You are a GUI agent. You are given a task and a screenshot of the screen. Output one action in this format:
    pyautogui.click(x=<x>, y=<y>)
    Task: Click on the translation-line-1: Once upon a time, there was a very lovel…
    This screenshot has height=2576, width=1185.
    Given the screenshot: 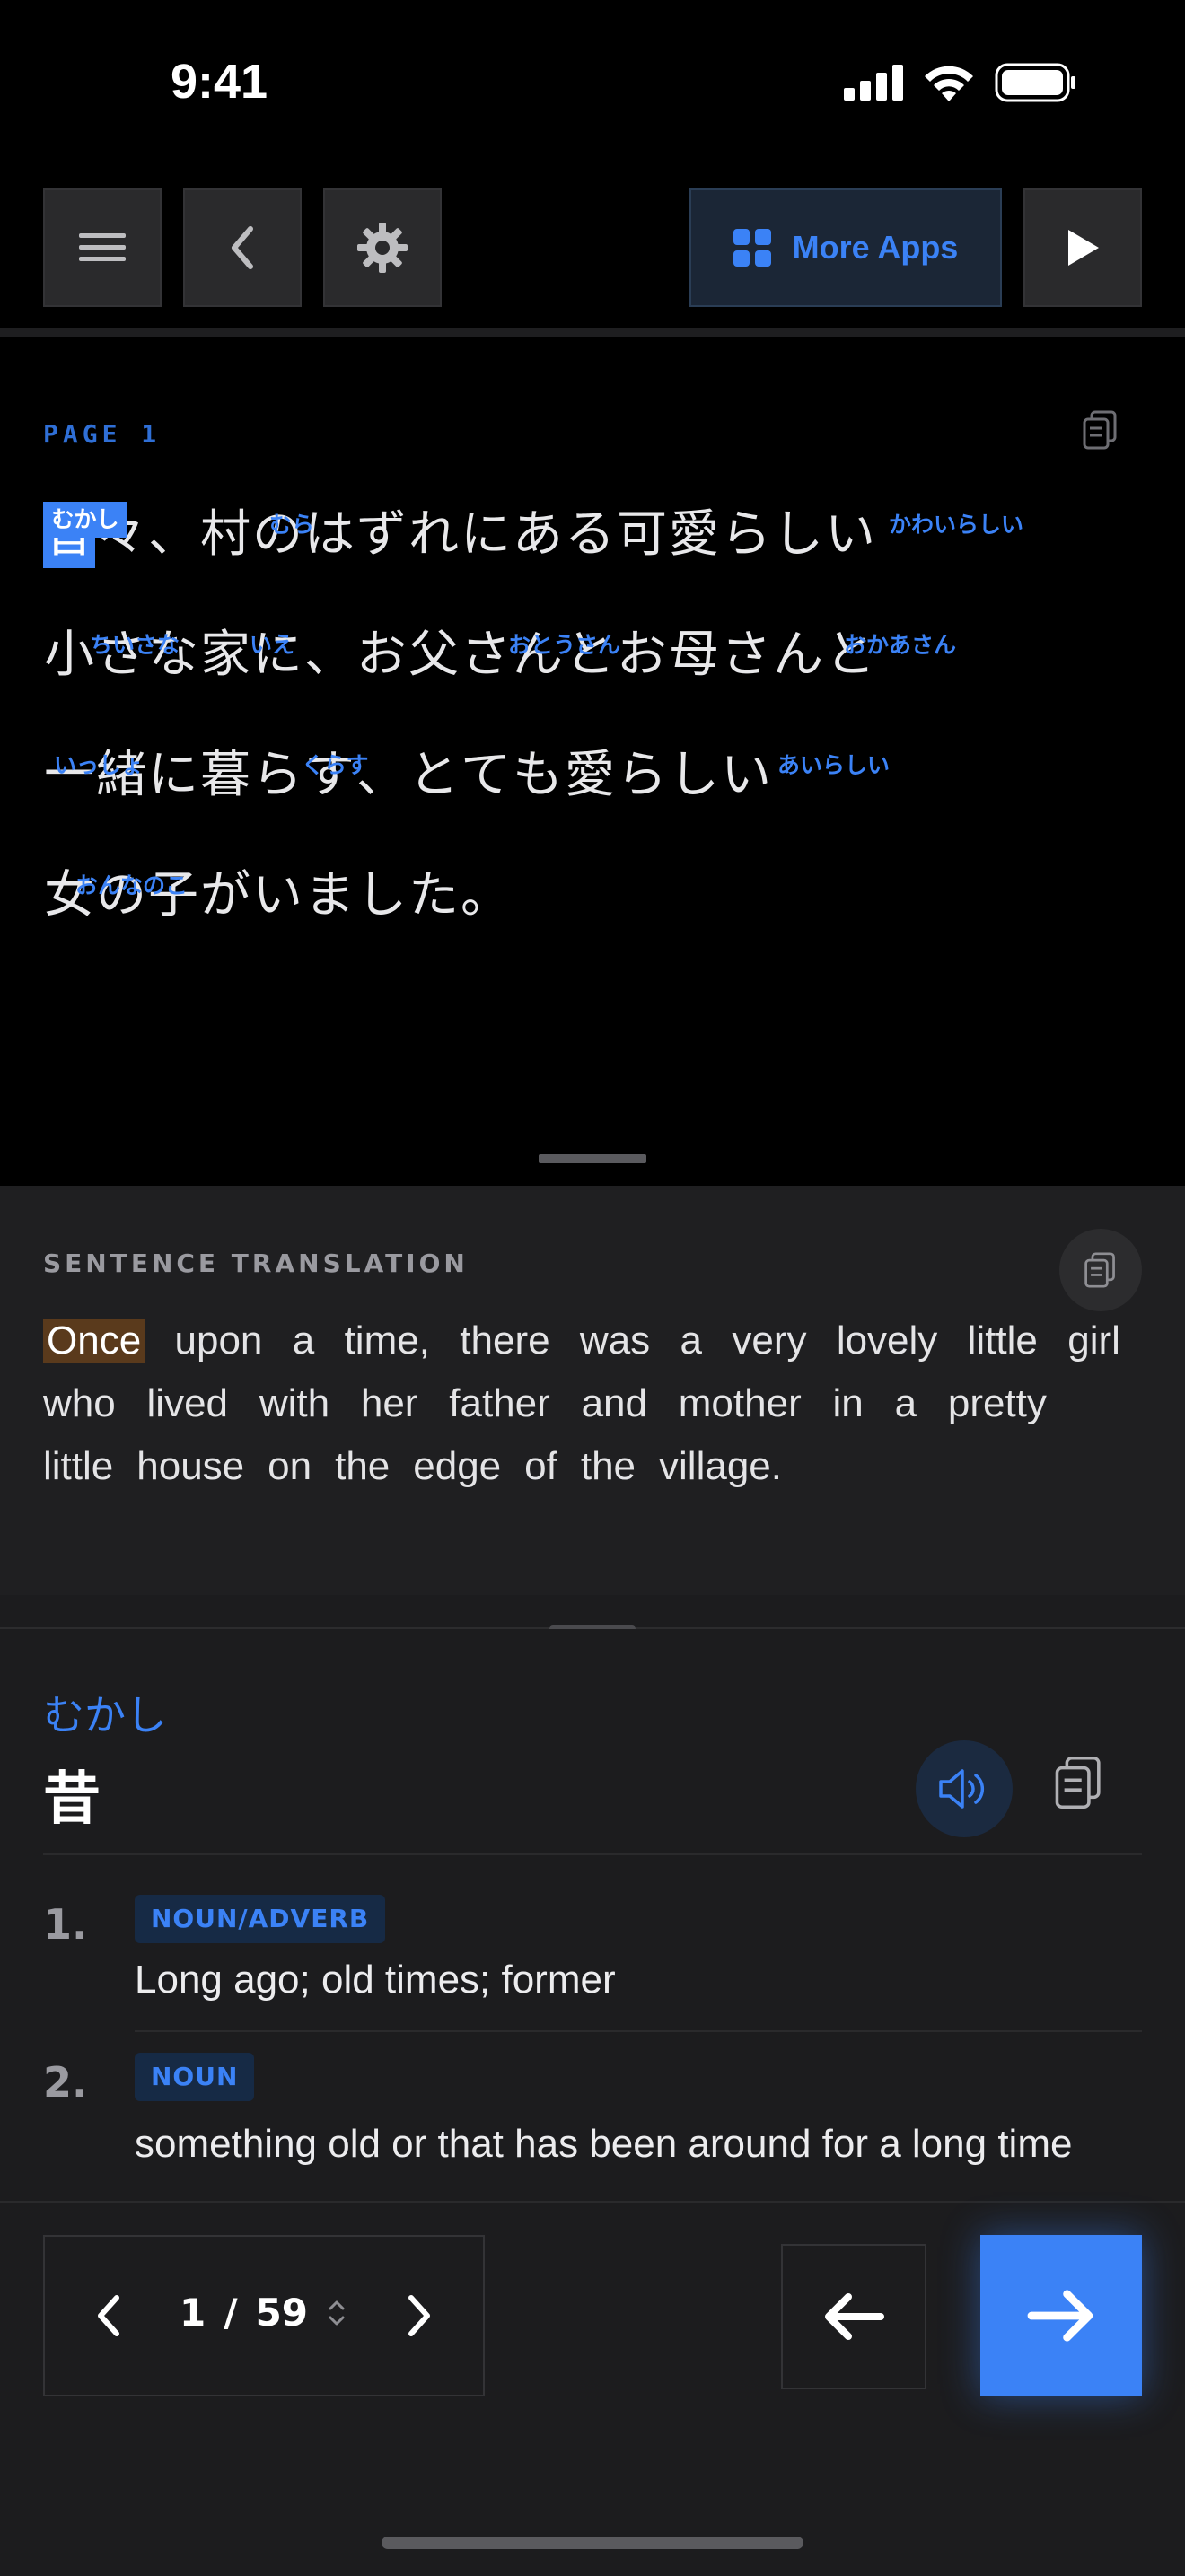 What is the action you would take?
    pyautogui.click(x=581, y=1341)
    